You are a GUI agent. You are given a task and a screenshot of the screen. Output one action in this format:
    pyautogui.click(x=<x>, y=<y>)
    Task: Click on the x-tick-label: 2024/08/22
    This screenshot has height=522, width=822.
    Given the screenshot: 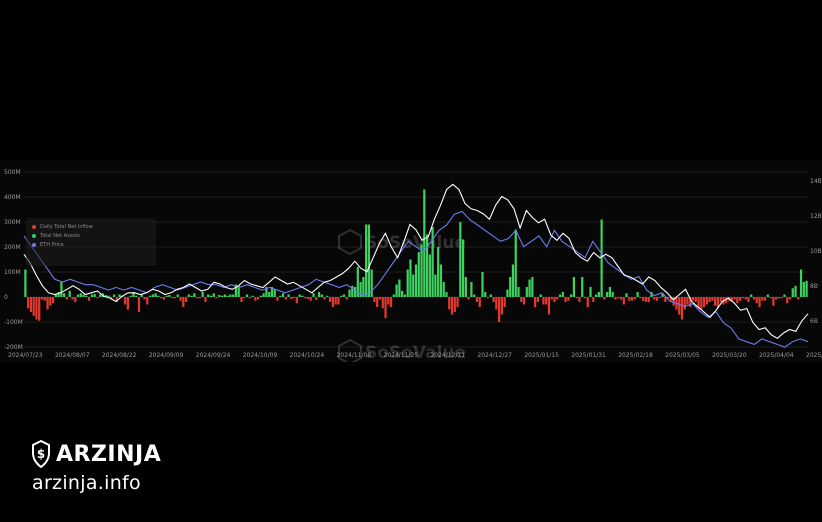 What is the action you would take?
    pyautogui.click(x=119, y=355)
    